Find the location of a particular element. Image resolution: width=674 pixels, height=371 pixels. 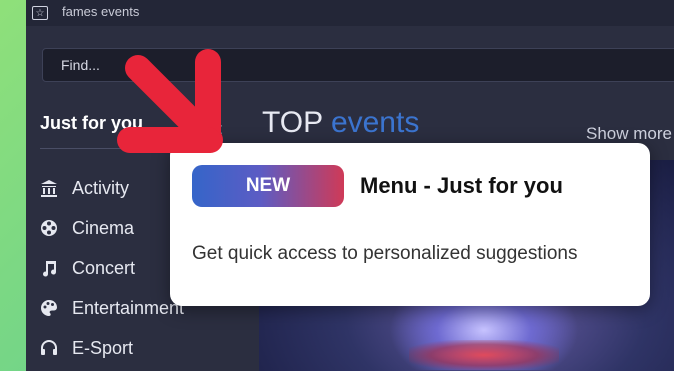

sidebar-item-esport: E-Sport is located at coordinates (133, 348).